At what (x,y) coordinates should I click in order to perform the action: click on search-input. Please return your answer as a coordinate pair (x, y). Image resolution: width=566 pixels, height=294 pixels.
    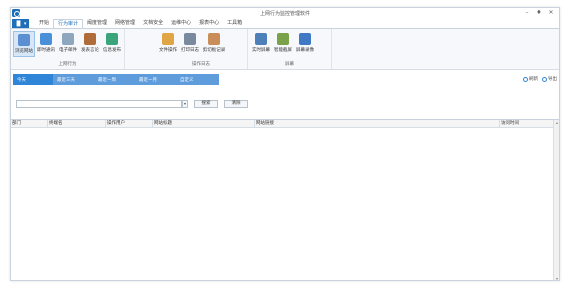
    Looking at the image, I should click on (99, 104).